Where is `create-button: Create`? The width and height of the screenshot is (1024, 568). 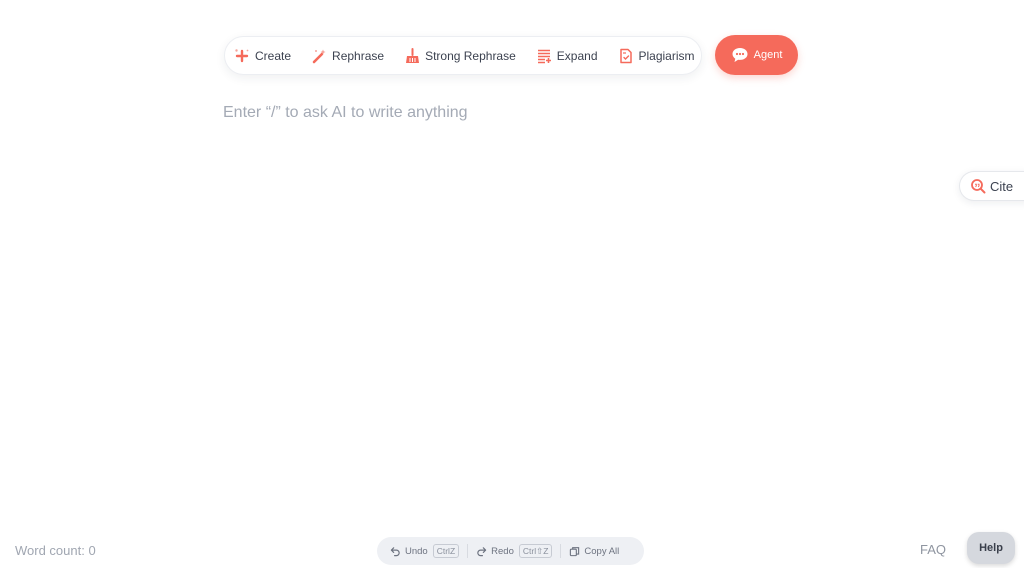 create-button: Create is located at coordinates (262, 55).